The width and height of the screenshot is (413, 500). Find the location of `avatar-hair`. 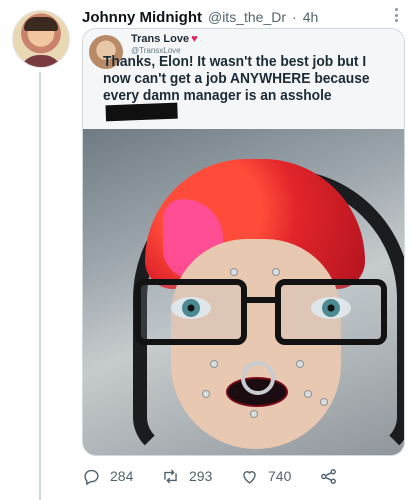

avatar-hair is located at coordinates (41, 24).